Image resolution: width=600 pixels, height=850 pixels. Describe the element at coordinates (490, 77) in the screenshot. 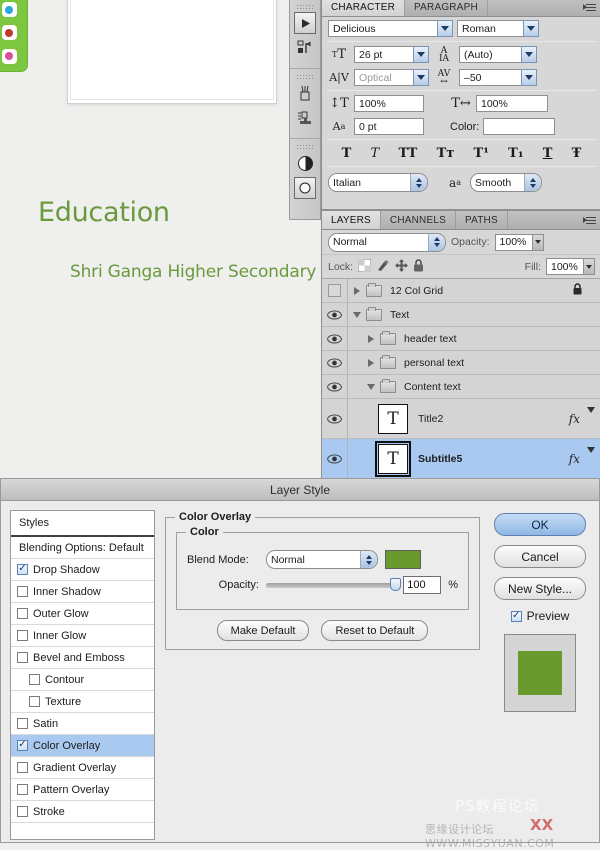

I see `tracking-value: –50` at that location.